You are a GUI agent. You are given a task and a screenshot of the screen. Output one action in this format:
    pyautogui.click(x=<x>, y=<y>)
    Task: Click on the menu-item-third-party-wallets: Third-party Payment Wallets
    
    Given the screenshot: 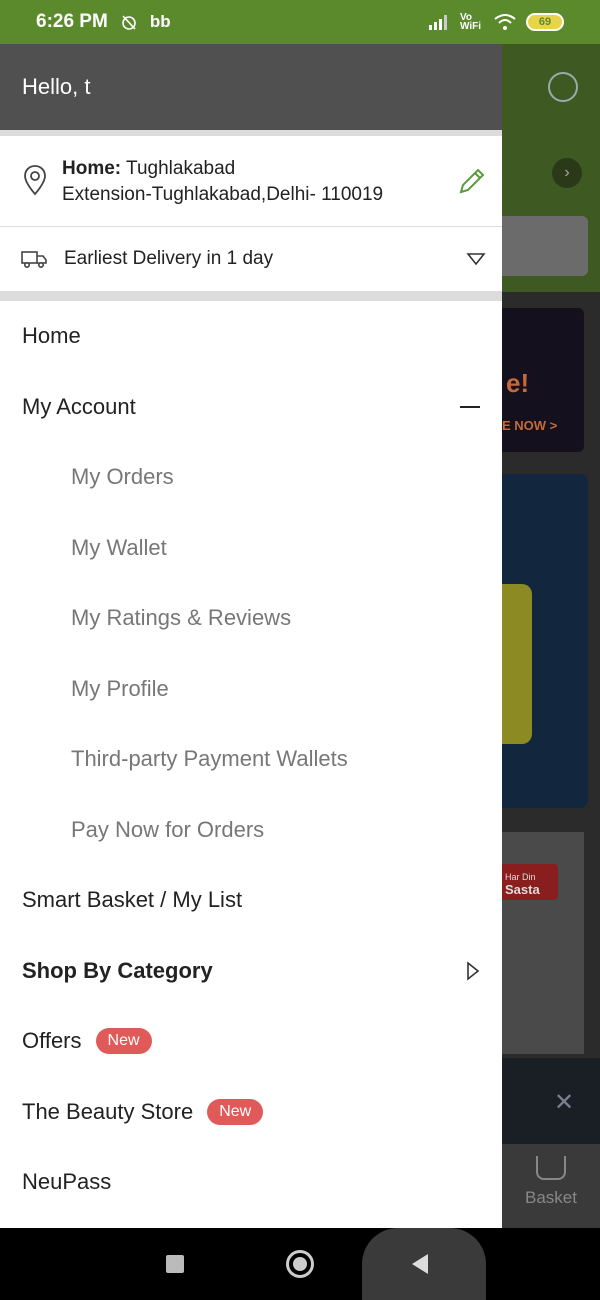 What is the action you would take?
    pyautogui.click(x=251, y=759)
    